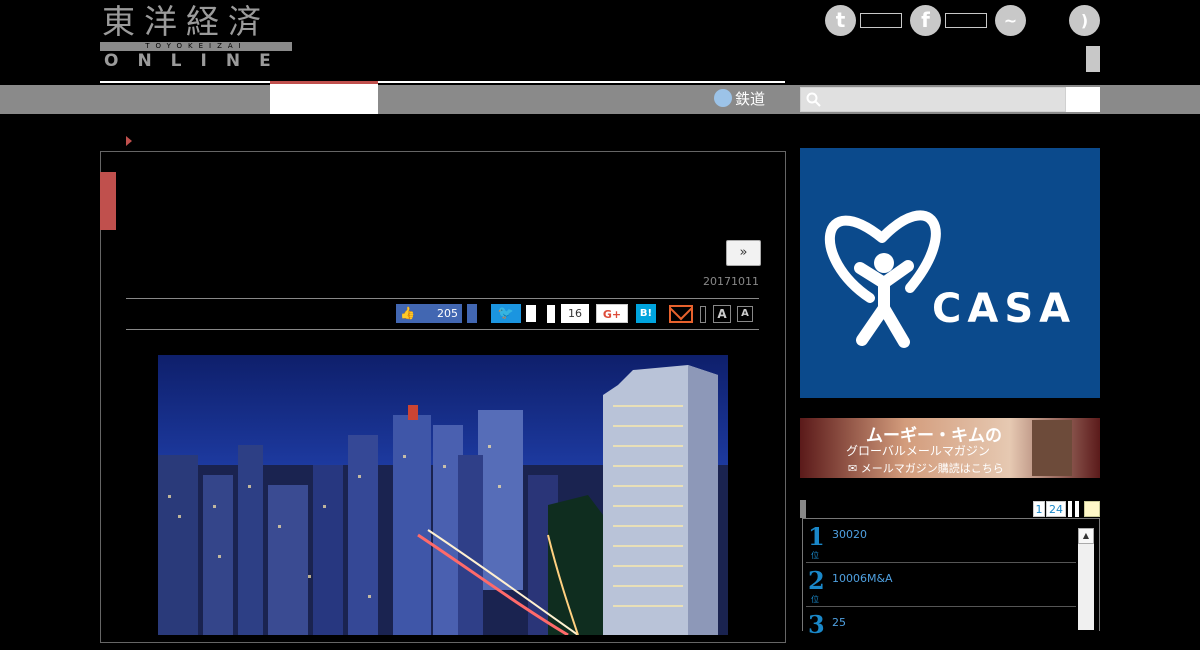  Describe the element at coordinates (447, 313) in the screenshot. I see `like-count: 205` at that location.